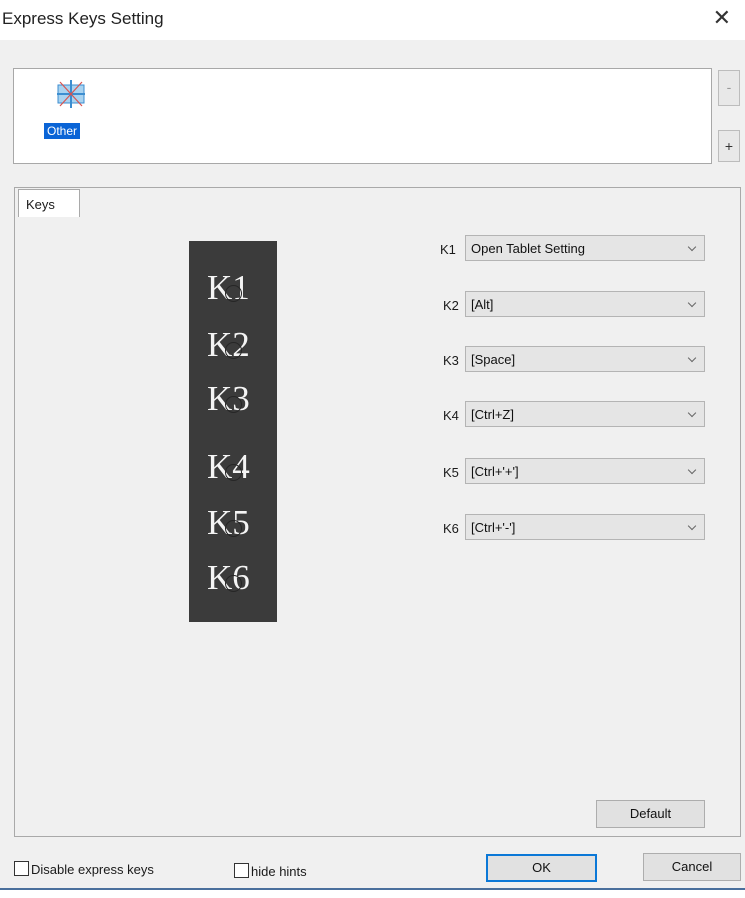 This screenshot has width=745, height=898. What do you see at coordinates (71, 94) in the screenshot?
I see `other-app-icon` at bounding box center [71, 94].